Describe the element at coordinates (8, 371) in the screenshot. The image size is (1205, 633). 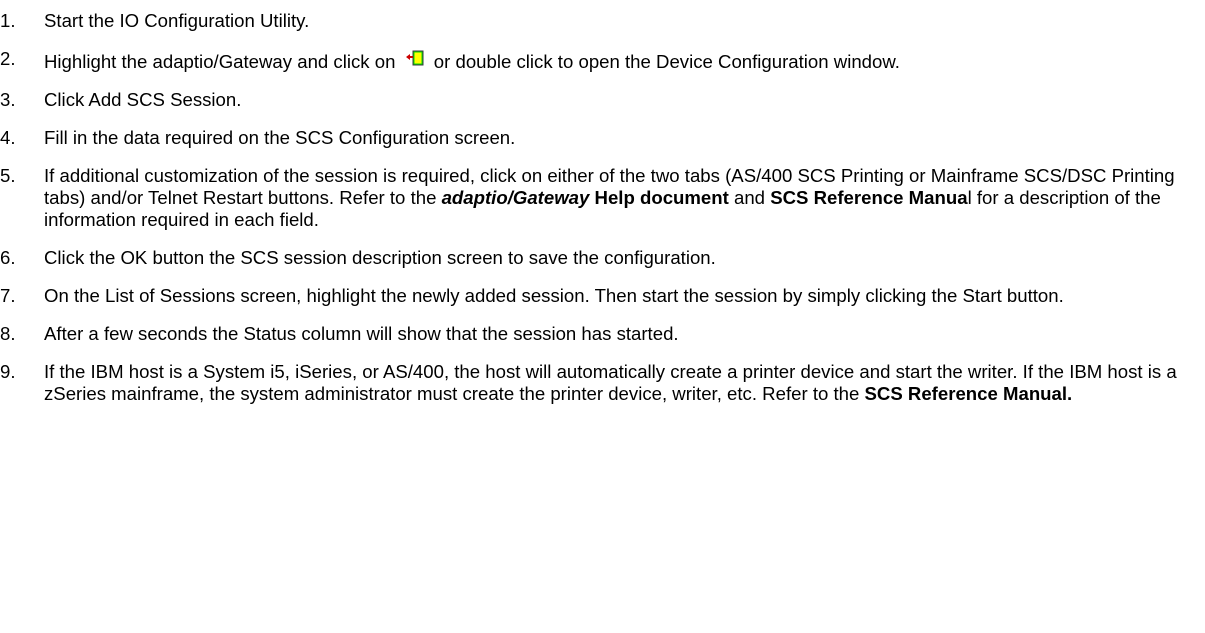
I see `step-number: 9.` at that location.